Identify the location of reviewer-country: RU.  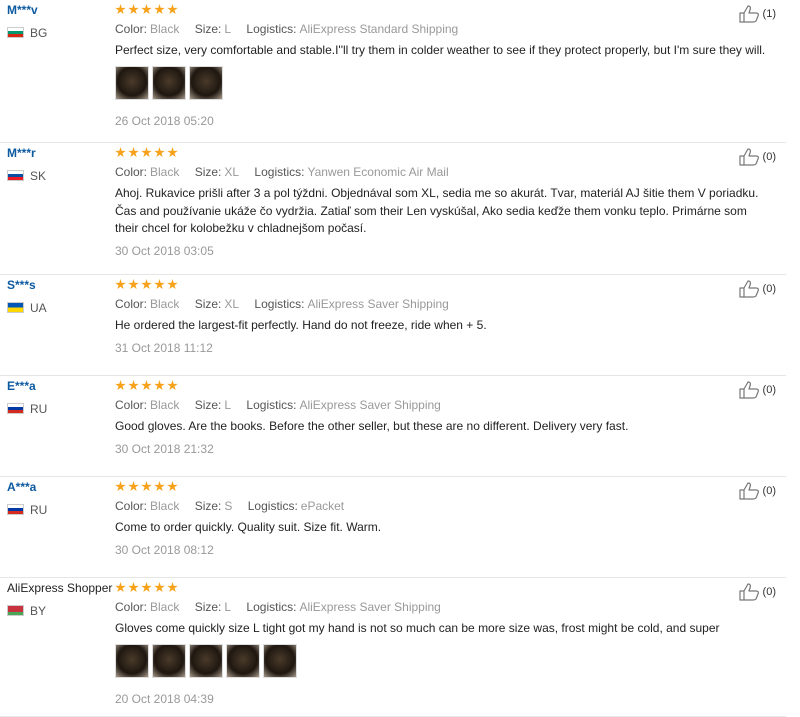
(27, 409).